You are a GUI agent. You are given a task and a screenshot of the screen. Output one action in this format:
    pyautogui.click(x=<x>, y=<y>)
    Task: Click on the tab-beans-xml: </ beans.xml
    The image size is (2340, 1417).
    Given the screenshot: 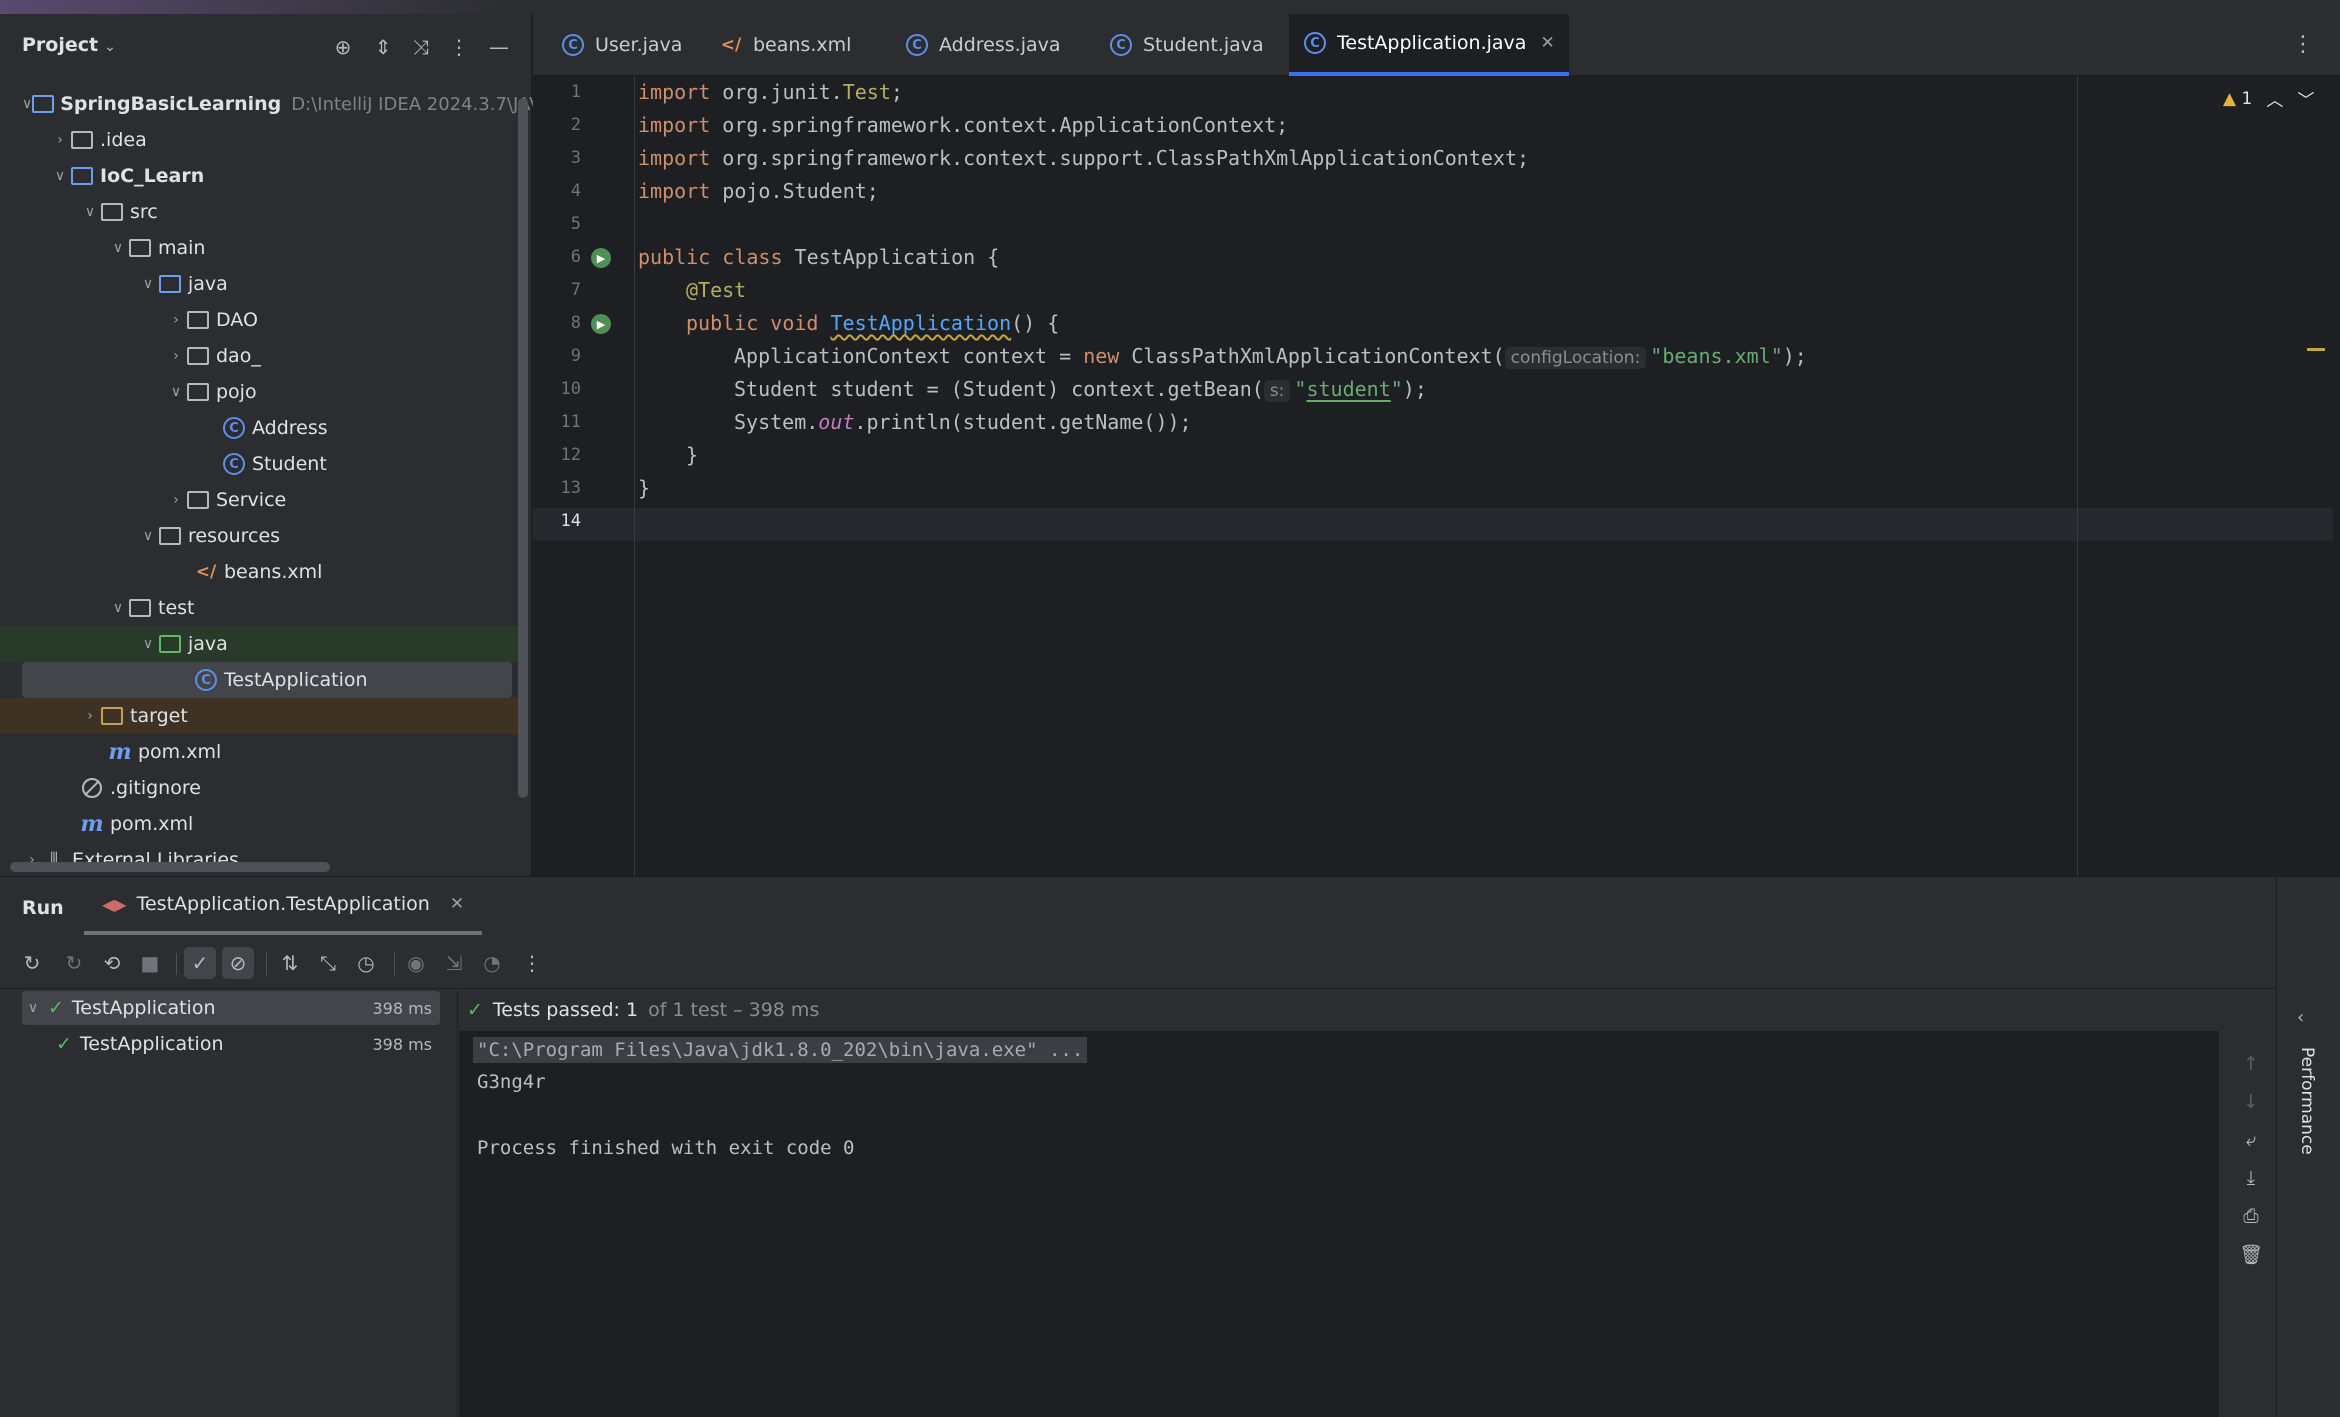 What is the action you would take?
    pyautogui.click(x=785, y=45)
    